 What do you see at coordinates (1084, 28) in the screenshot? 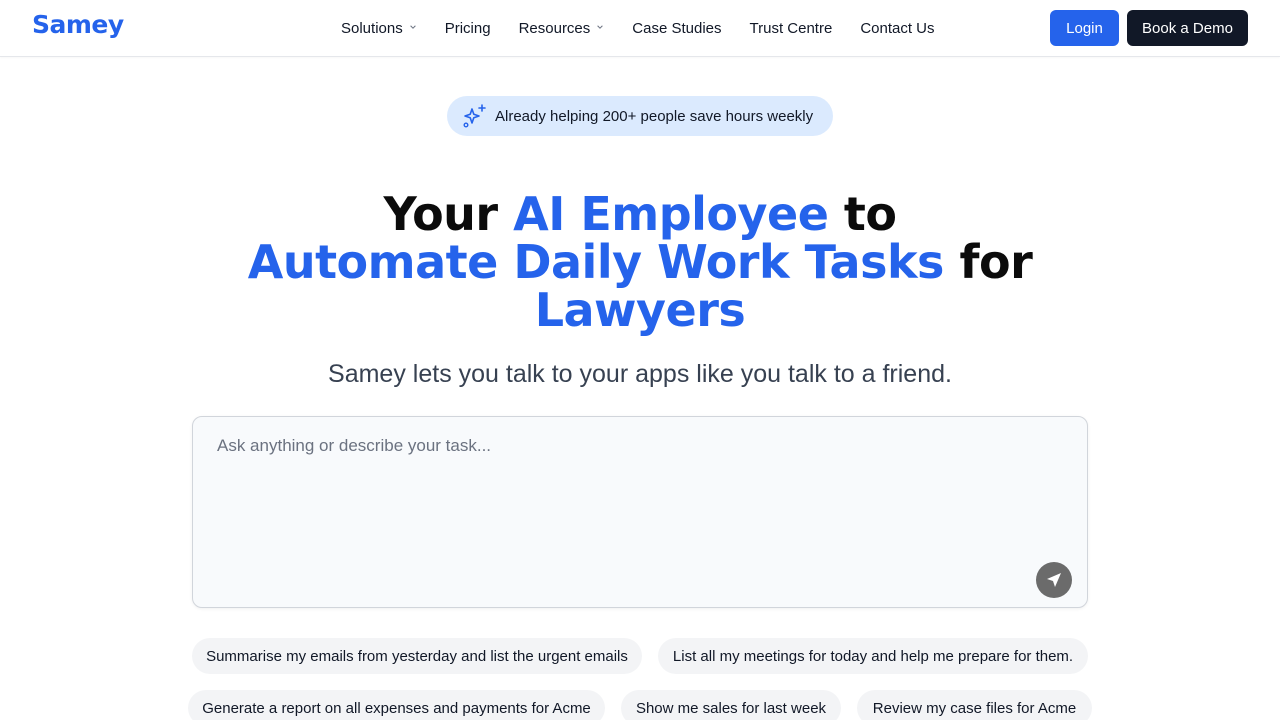
I see `login-button: Login` at bounding box center [1084, 28].